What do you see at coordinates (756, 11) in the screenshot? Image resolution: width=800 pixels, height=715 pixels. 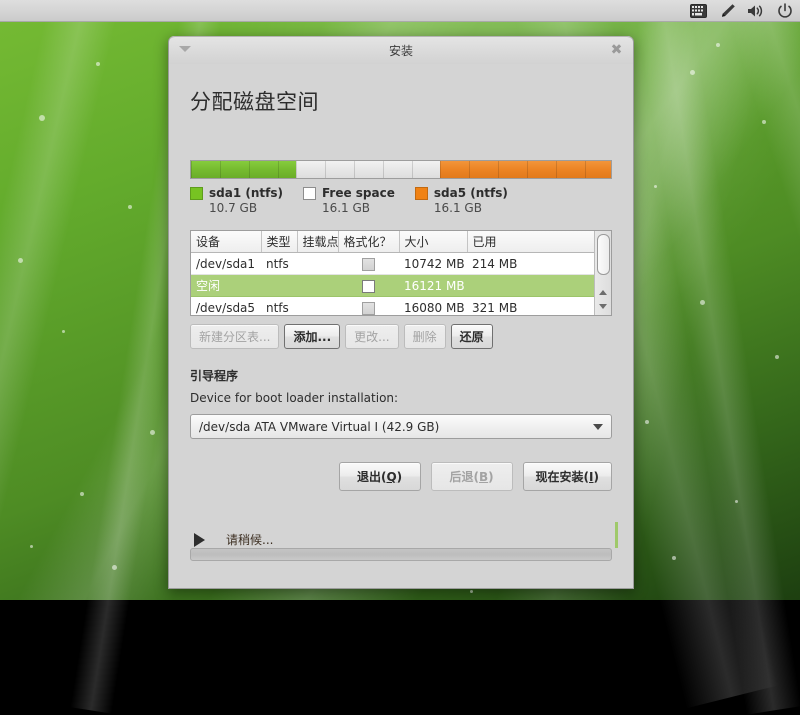 I see `volume-icon` at bounding box center [756, 11].